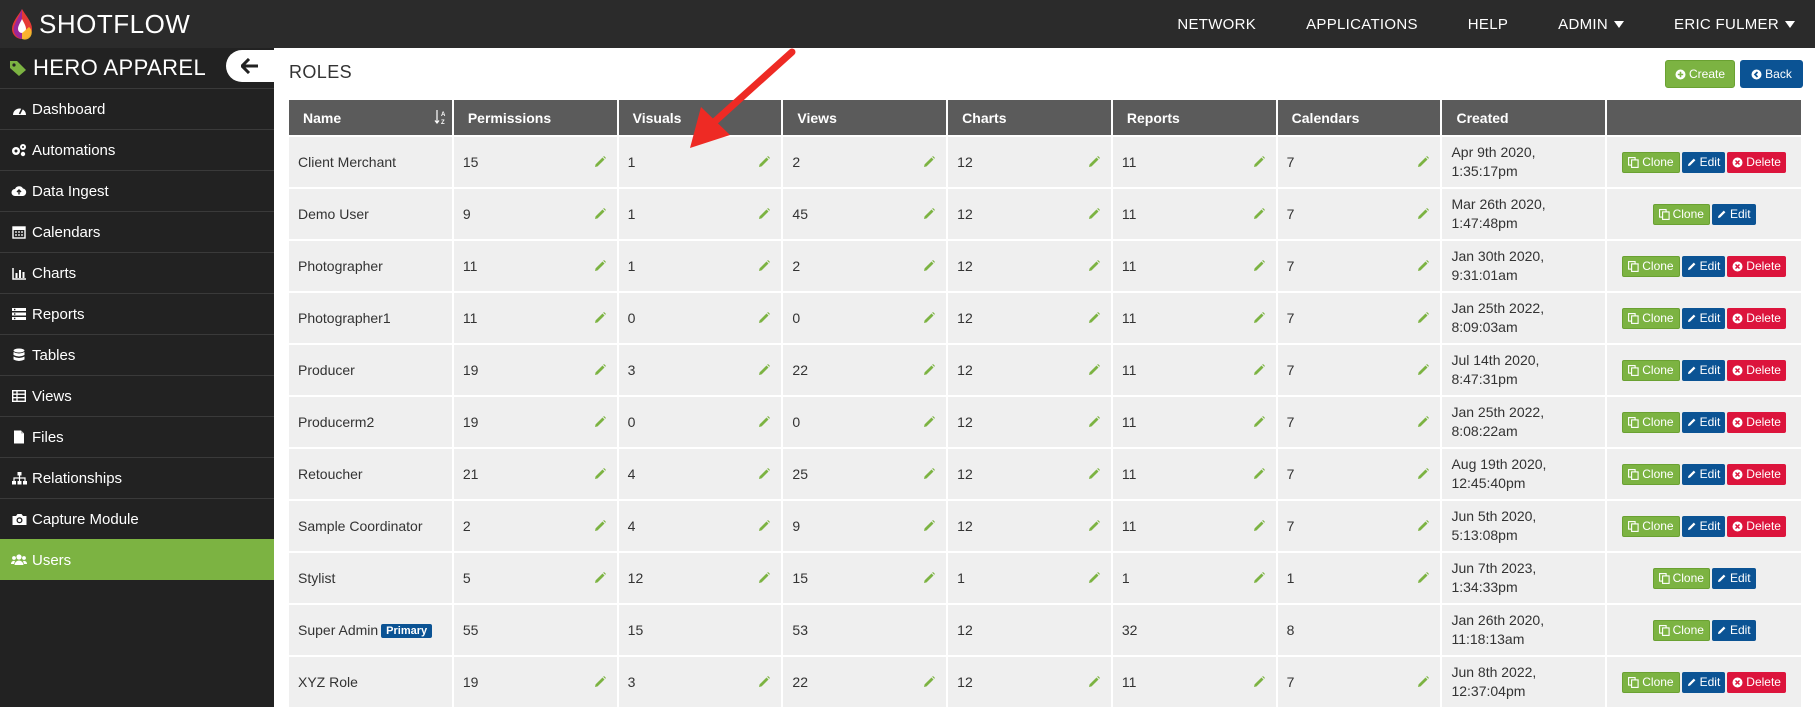 The width and height of the screenshot is (1815, 707). Describe the element at coordinates (137, 108) in the screenshot. I see `sidebar-item-dashboard: Dashboard` at that location.